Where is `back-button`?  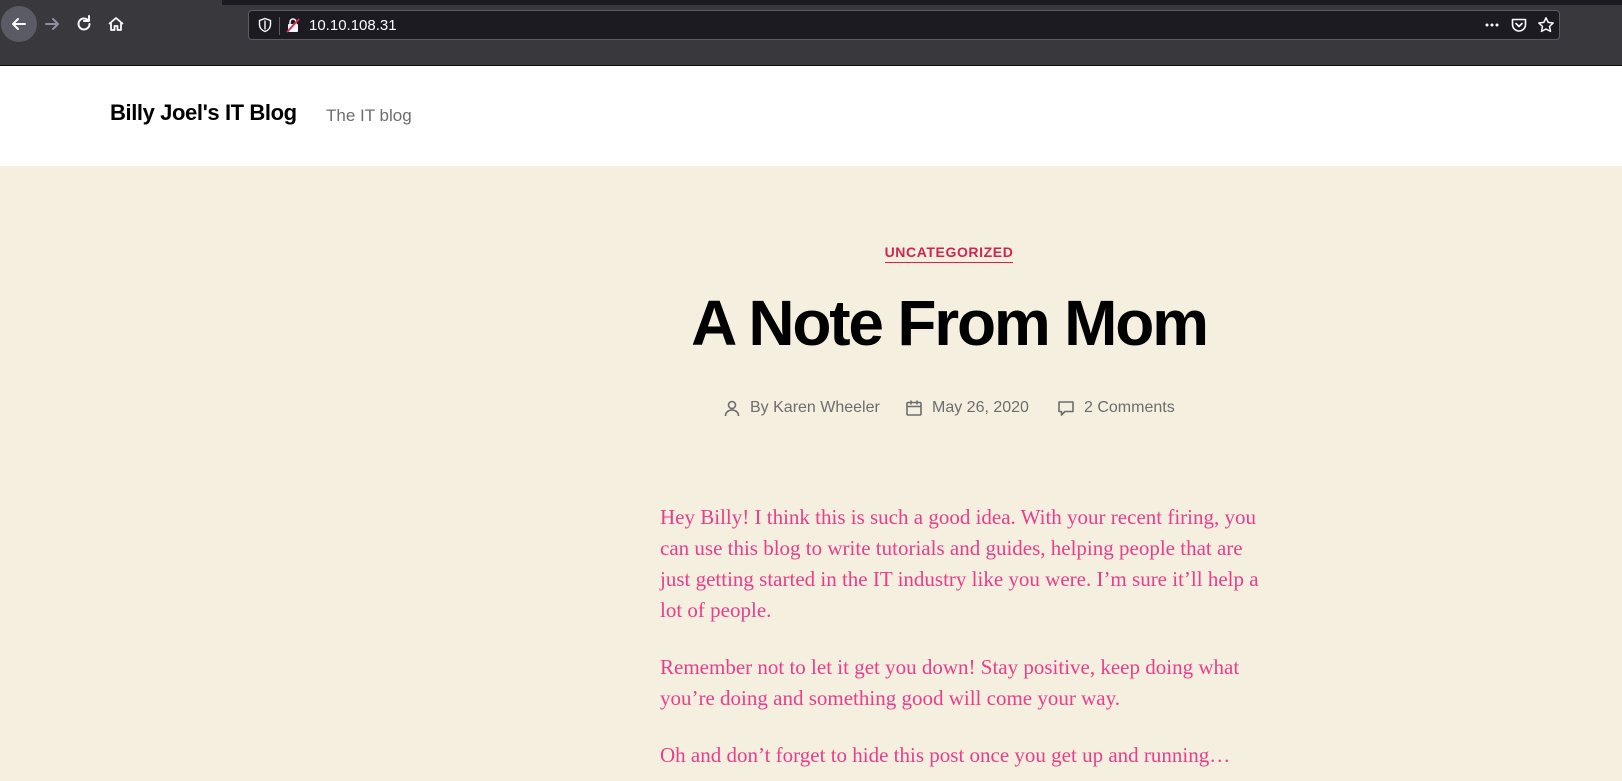 back-button is located at coordinates (19, 24).